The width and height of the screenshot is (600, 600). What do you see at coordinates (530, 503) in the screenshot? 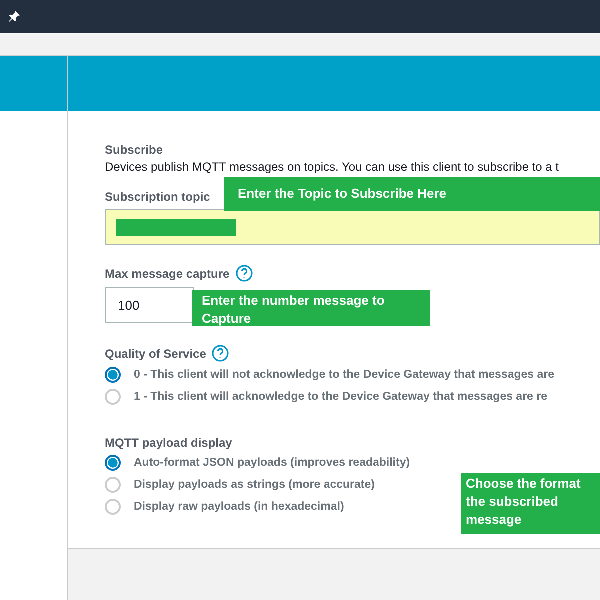
I see `callout-note: Choose the format the subscribed message` at bounding box center [530, 503].